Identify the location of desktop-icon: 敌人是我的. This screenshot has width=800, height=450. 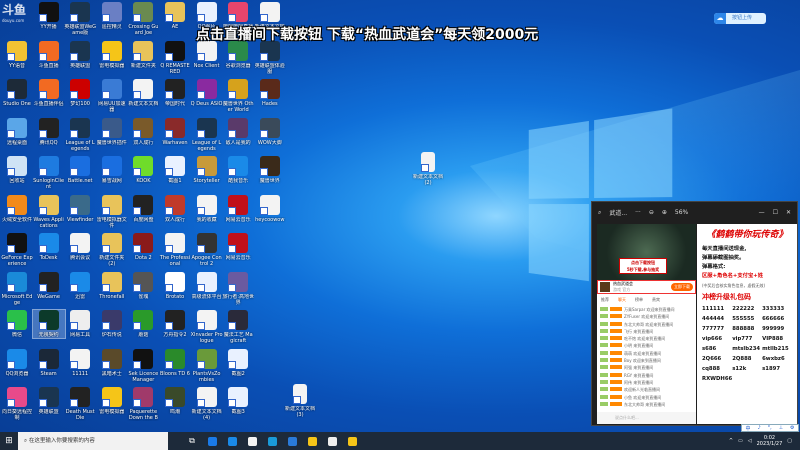
(238, 131).